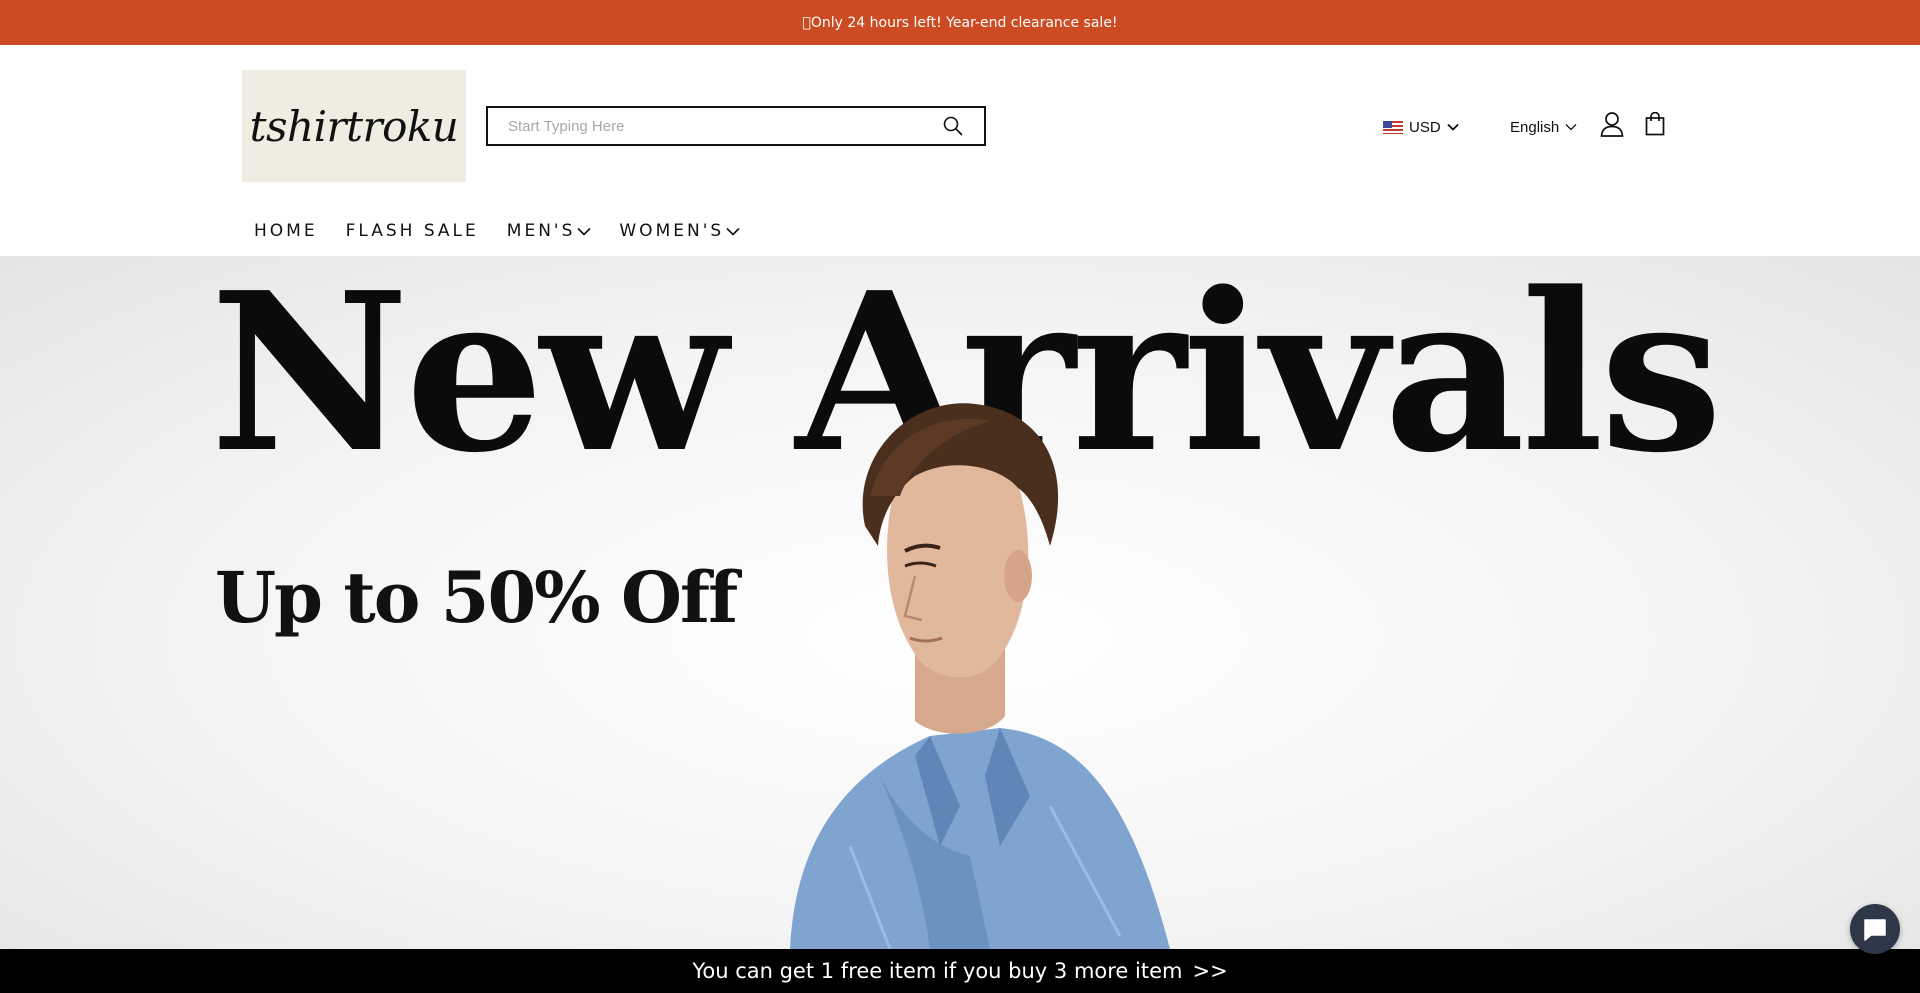  Describe the element at coordinates (497, 231) in the screenshot. I see `main-nav: HOME FLASH SALE MEN'S WOMEN'S` at that location.